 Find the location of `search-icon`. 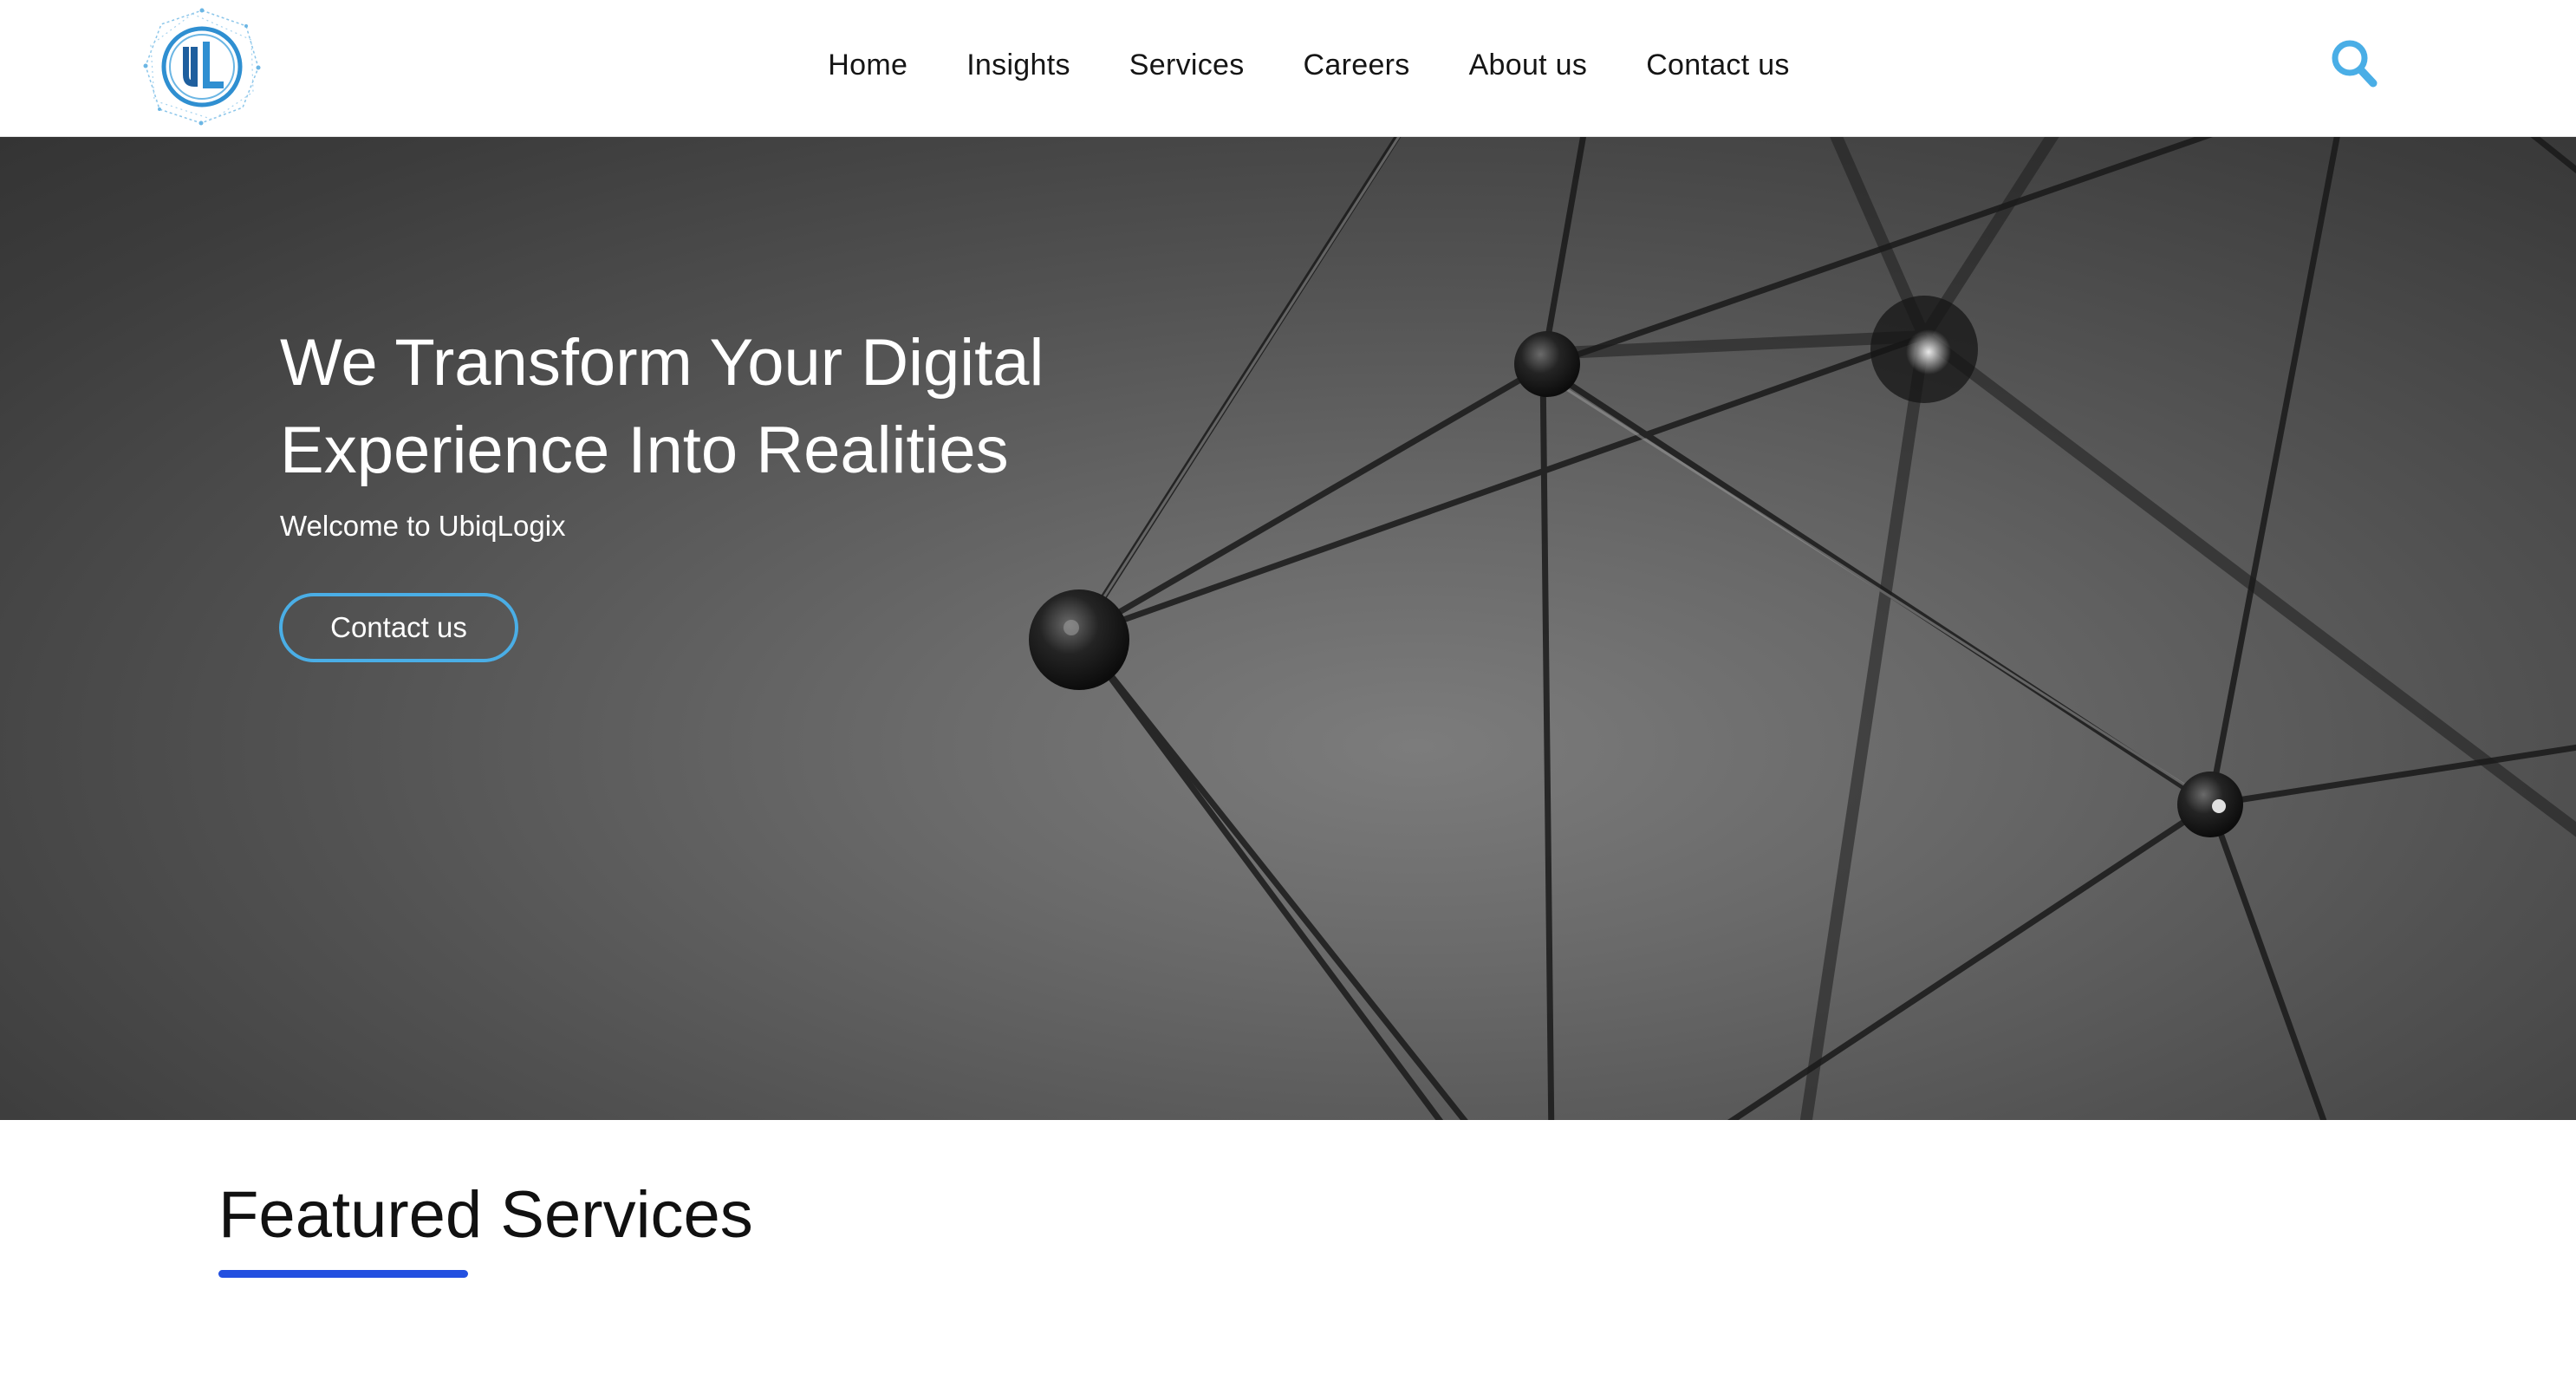

search-icon is located at coordinates (2355, 64).